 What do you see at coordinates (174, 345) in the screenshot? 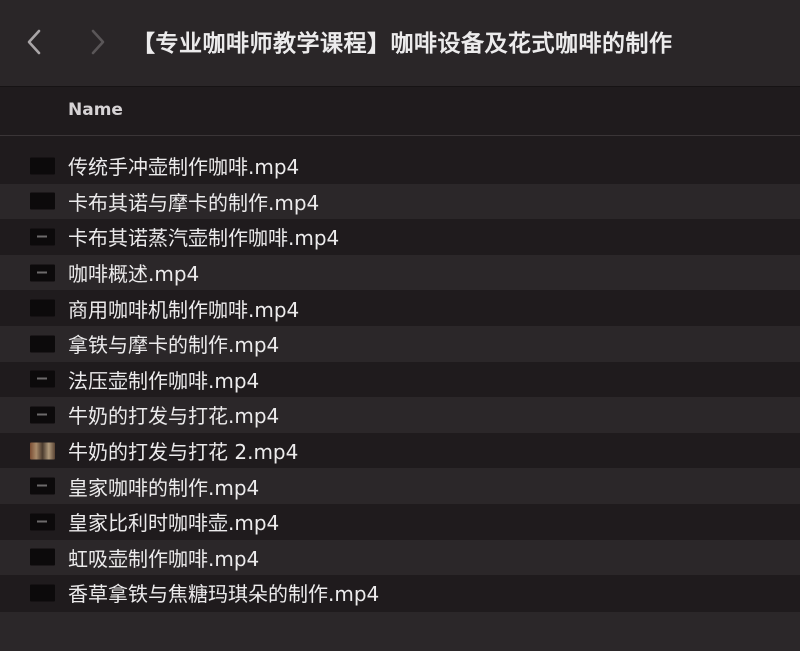
I see `file-name: 拿铁与摩卡的制作.mp4` at bounding box center [174, 345].